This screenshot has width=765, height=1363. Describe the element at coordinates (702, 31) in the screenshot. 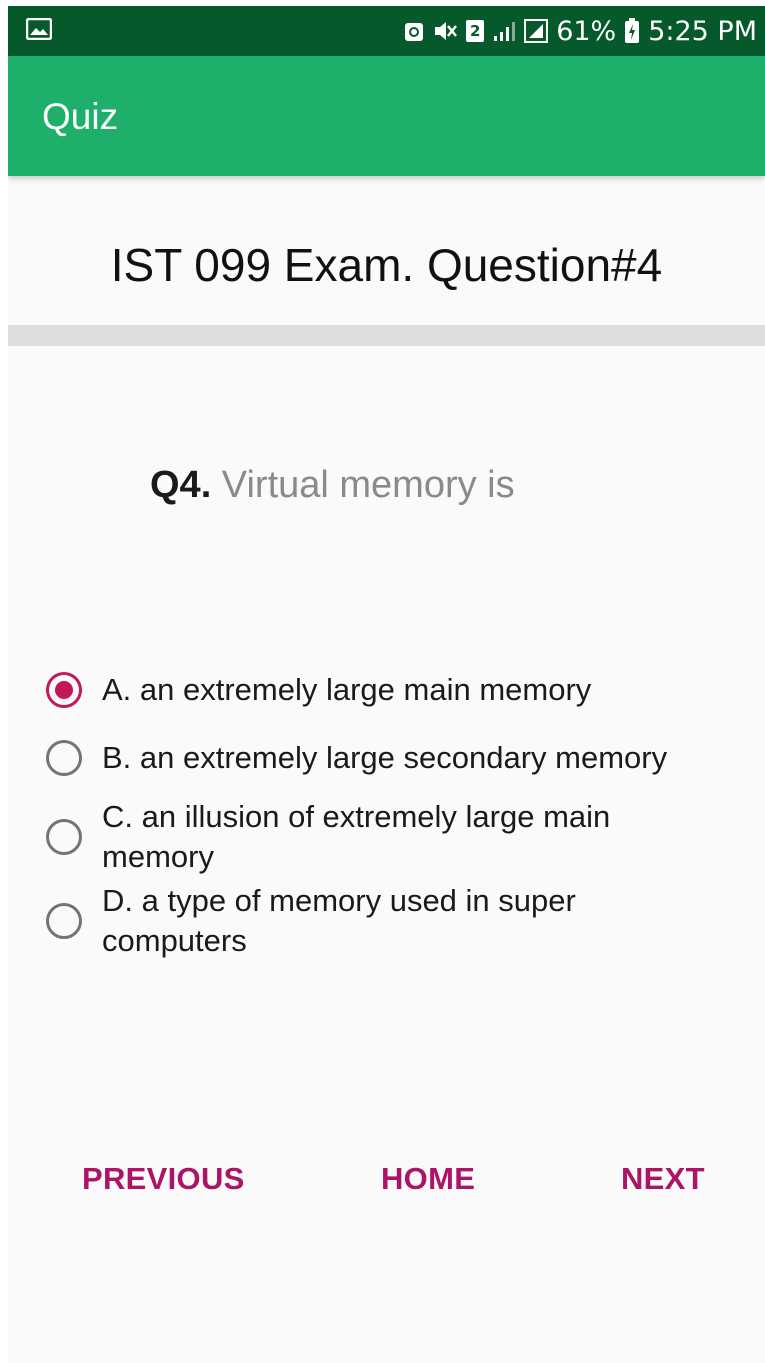

I see `status-time: 5:25 PM` at that location.